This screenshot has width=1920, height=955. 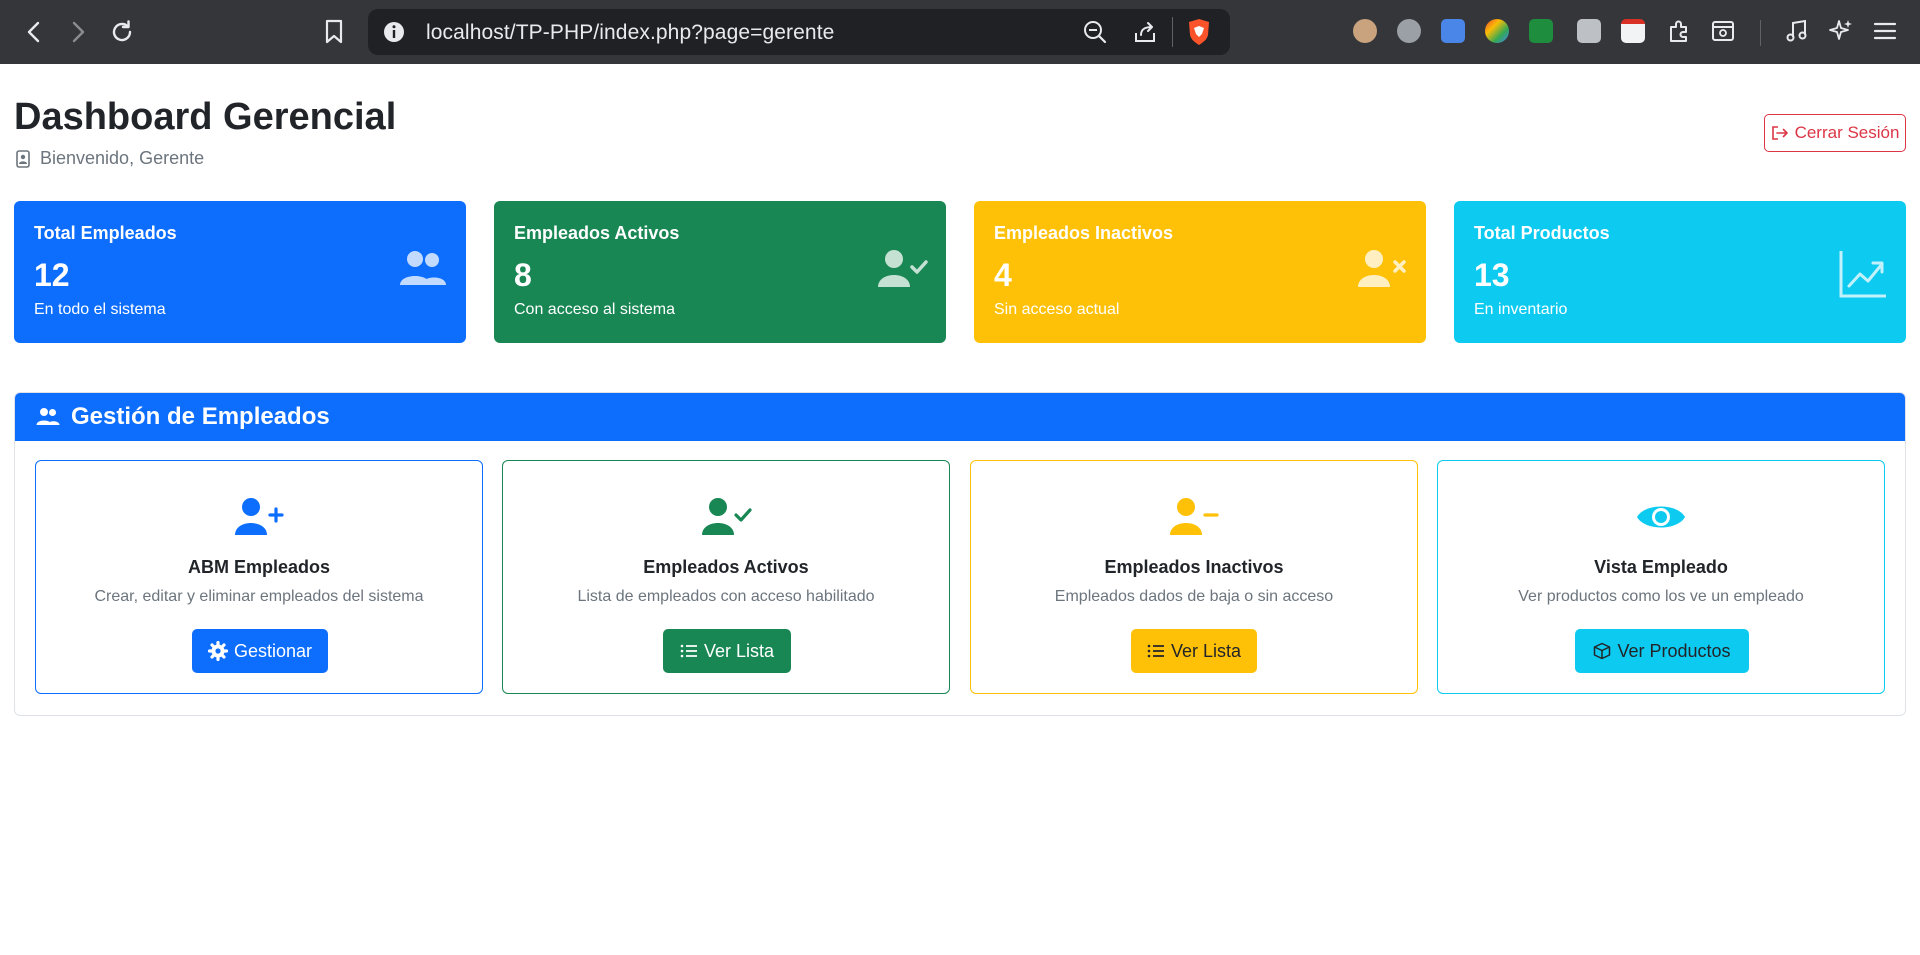 I want to click on back-button, so click(x=34, y=32).